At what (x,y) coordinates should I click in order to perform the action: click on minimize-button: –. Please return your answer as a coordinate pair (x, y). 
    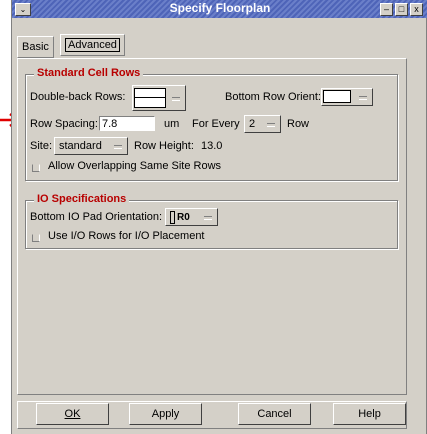
    Looking at the image, I should click on (386, 9).